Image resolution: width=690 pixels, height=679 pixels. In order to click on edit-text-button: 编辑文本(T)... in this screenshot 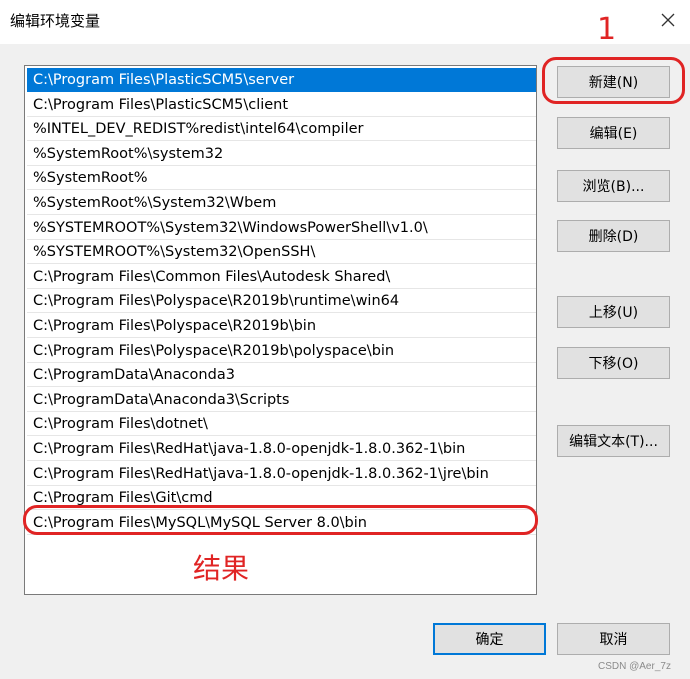, I will do `click(613, 441)`.